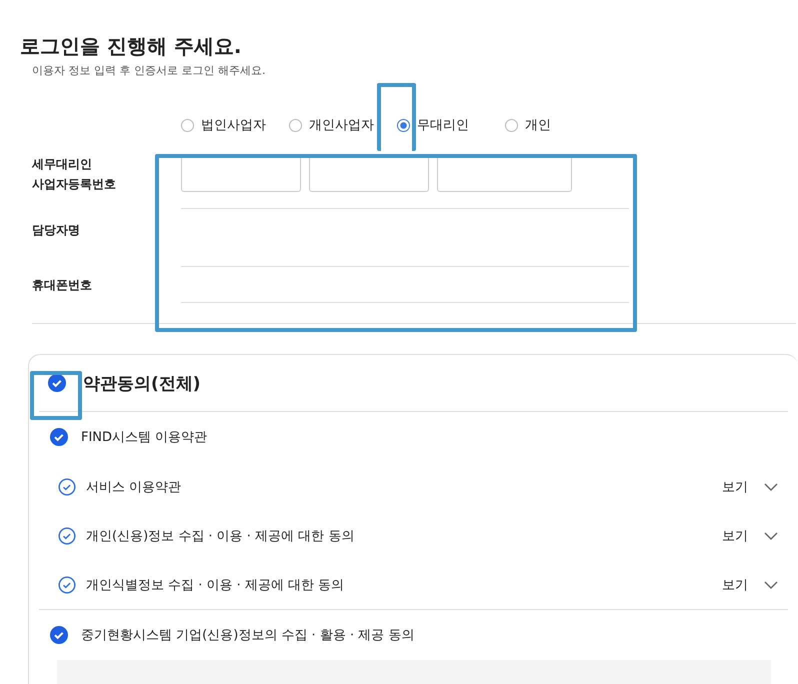 This screenshot has width=798, height=684. I want to click on agreement-item: 개인(신용)정보 수집 · 이용 · 제공에 대한 동의, so click(221, 536).